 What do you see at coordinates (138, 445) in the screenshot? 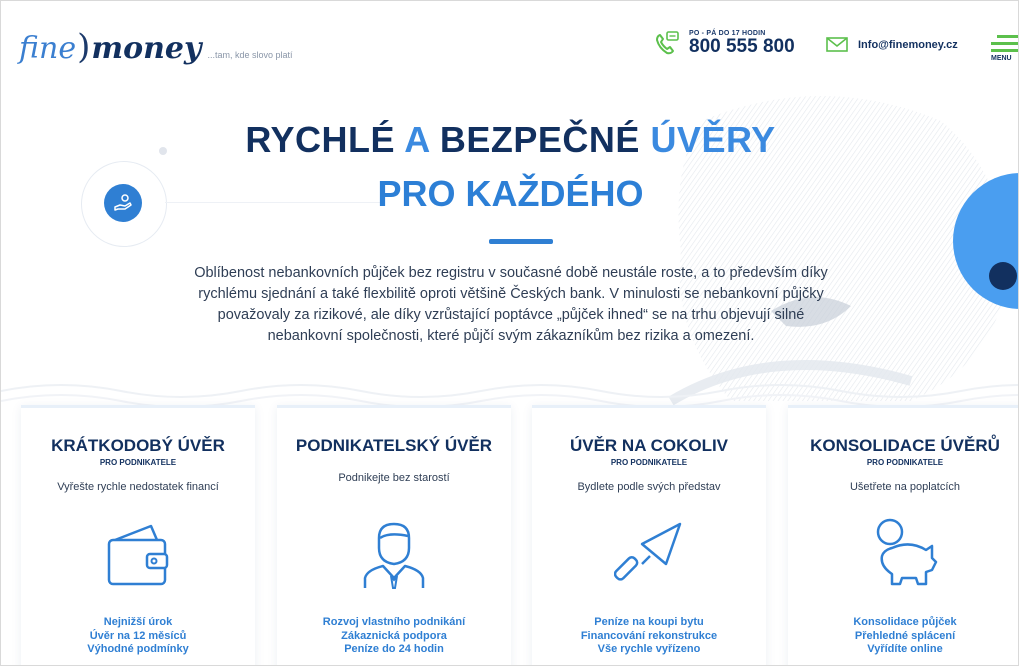
I see `card-title: KRÁTKODOBÝ ÚVĚR` at bounding box center [138, 445].